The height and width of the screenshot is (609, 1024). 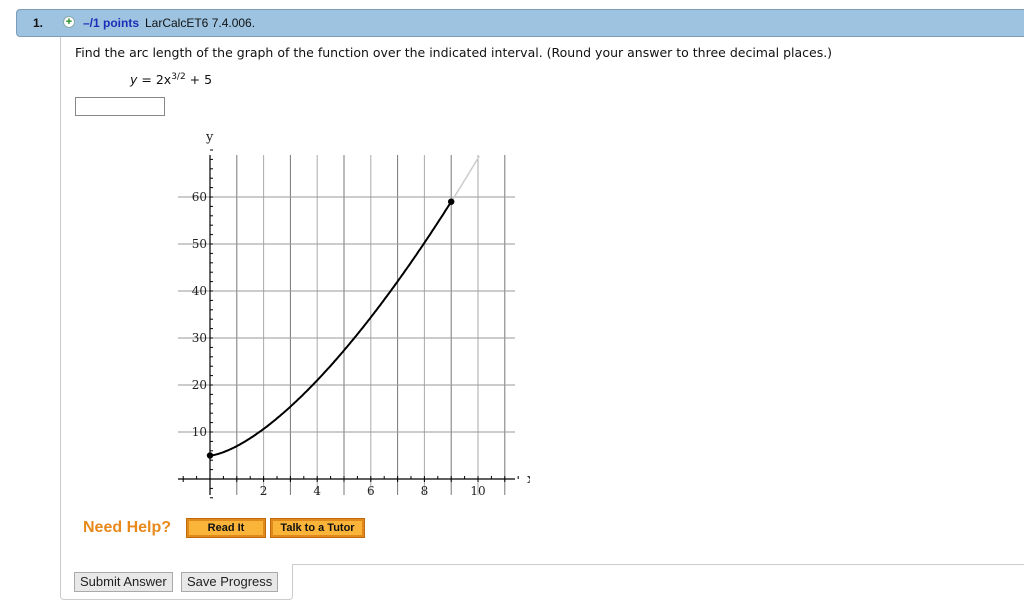 What do you see at coordinates (60, 301) in the screenshot?
I see `left-divider` at bounding box center [60, 301].